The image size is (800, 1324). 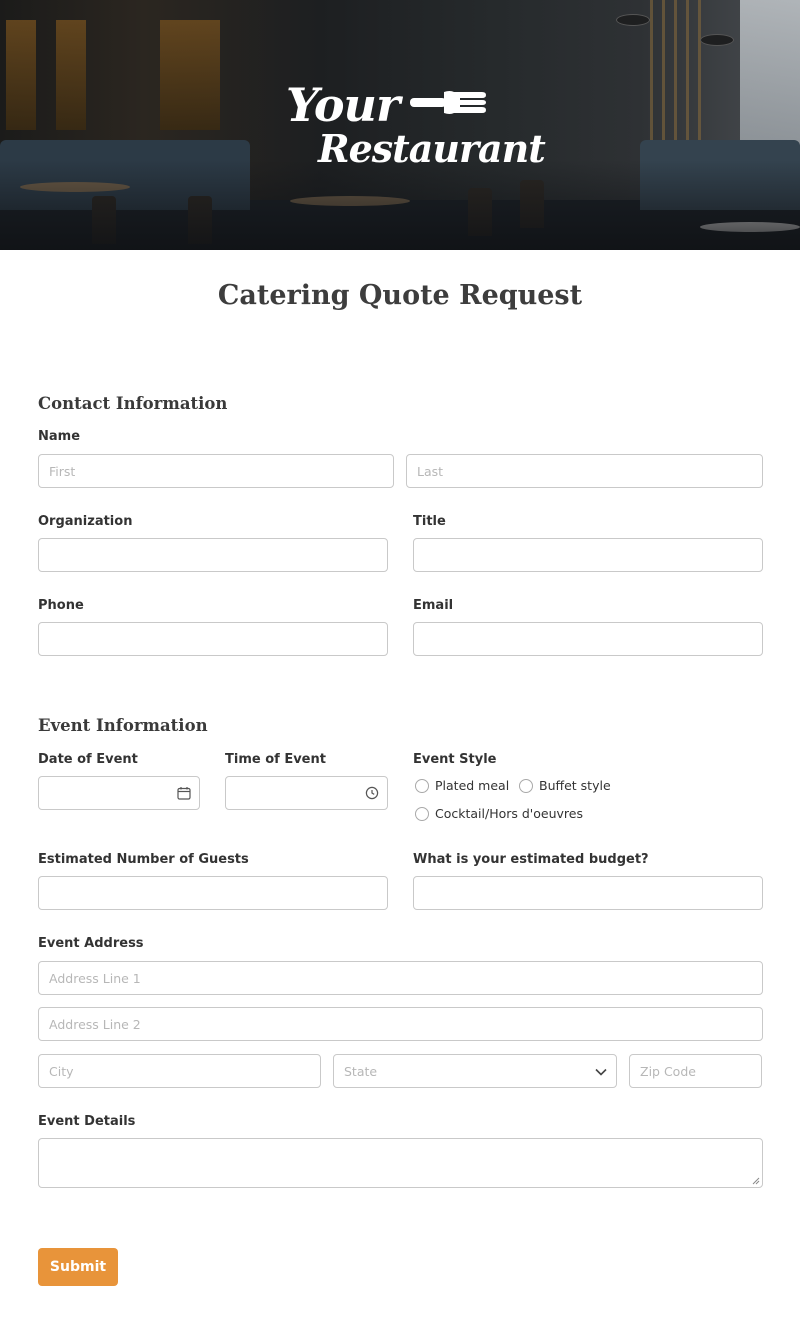 What do you see at coordinates (400, 978) in the screenshot?
I see `address-line1-input` at bounding box center [400, 978].